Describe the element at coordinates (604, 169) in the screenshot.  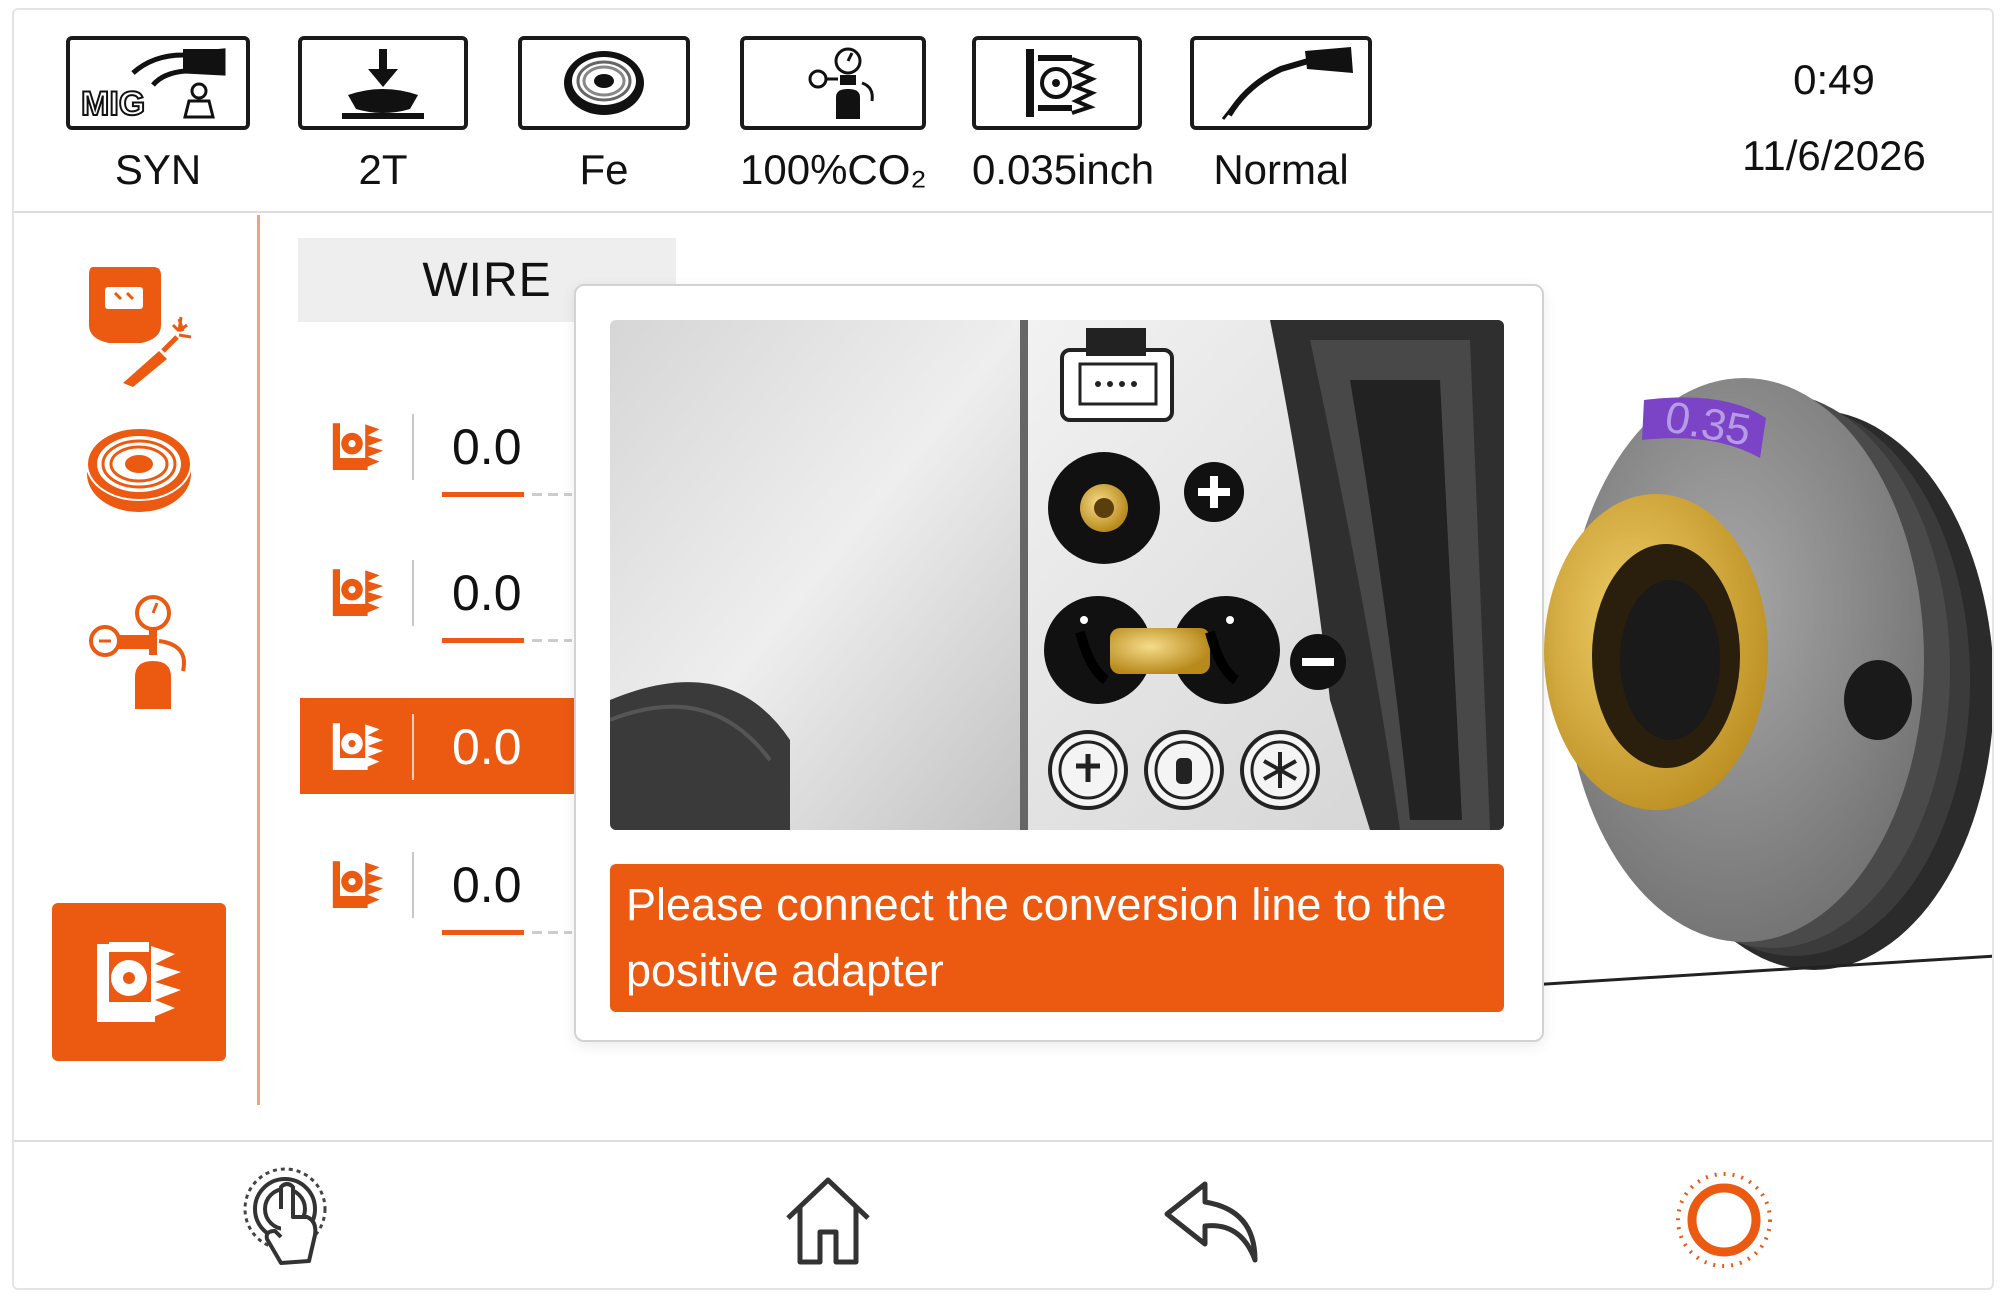
I see `mode-material-label: Fe` at that location.